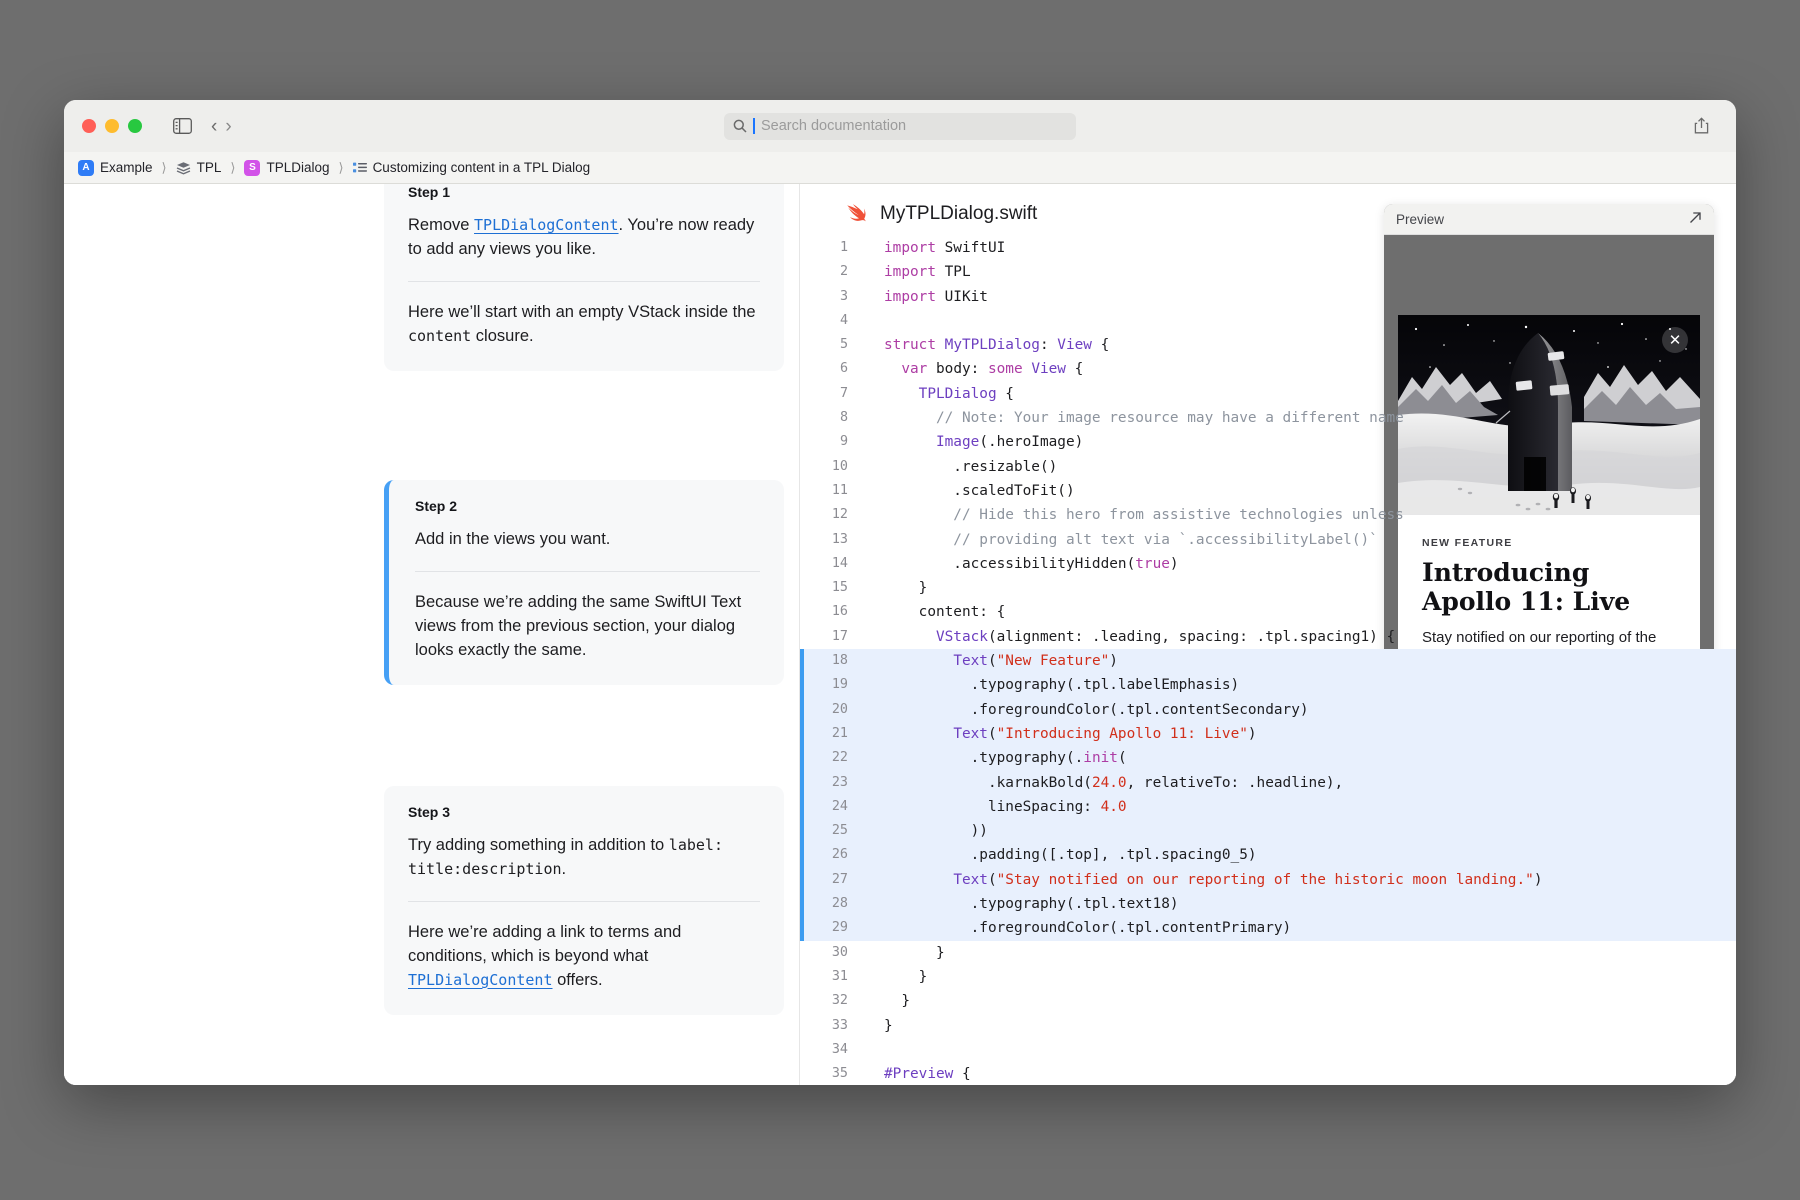 The height and width of the screenshot is (1200, 1800). What do you see at coordinates (843, 247) in the screenshot?
I see `line-number: 1` at bounding box center [843, 247].